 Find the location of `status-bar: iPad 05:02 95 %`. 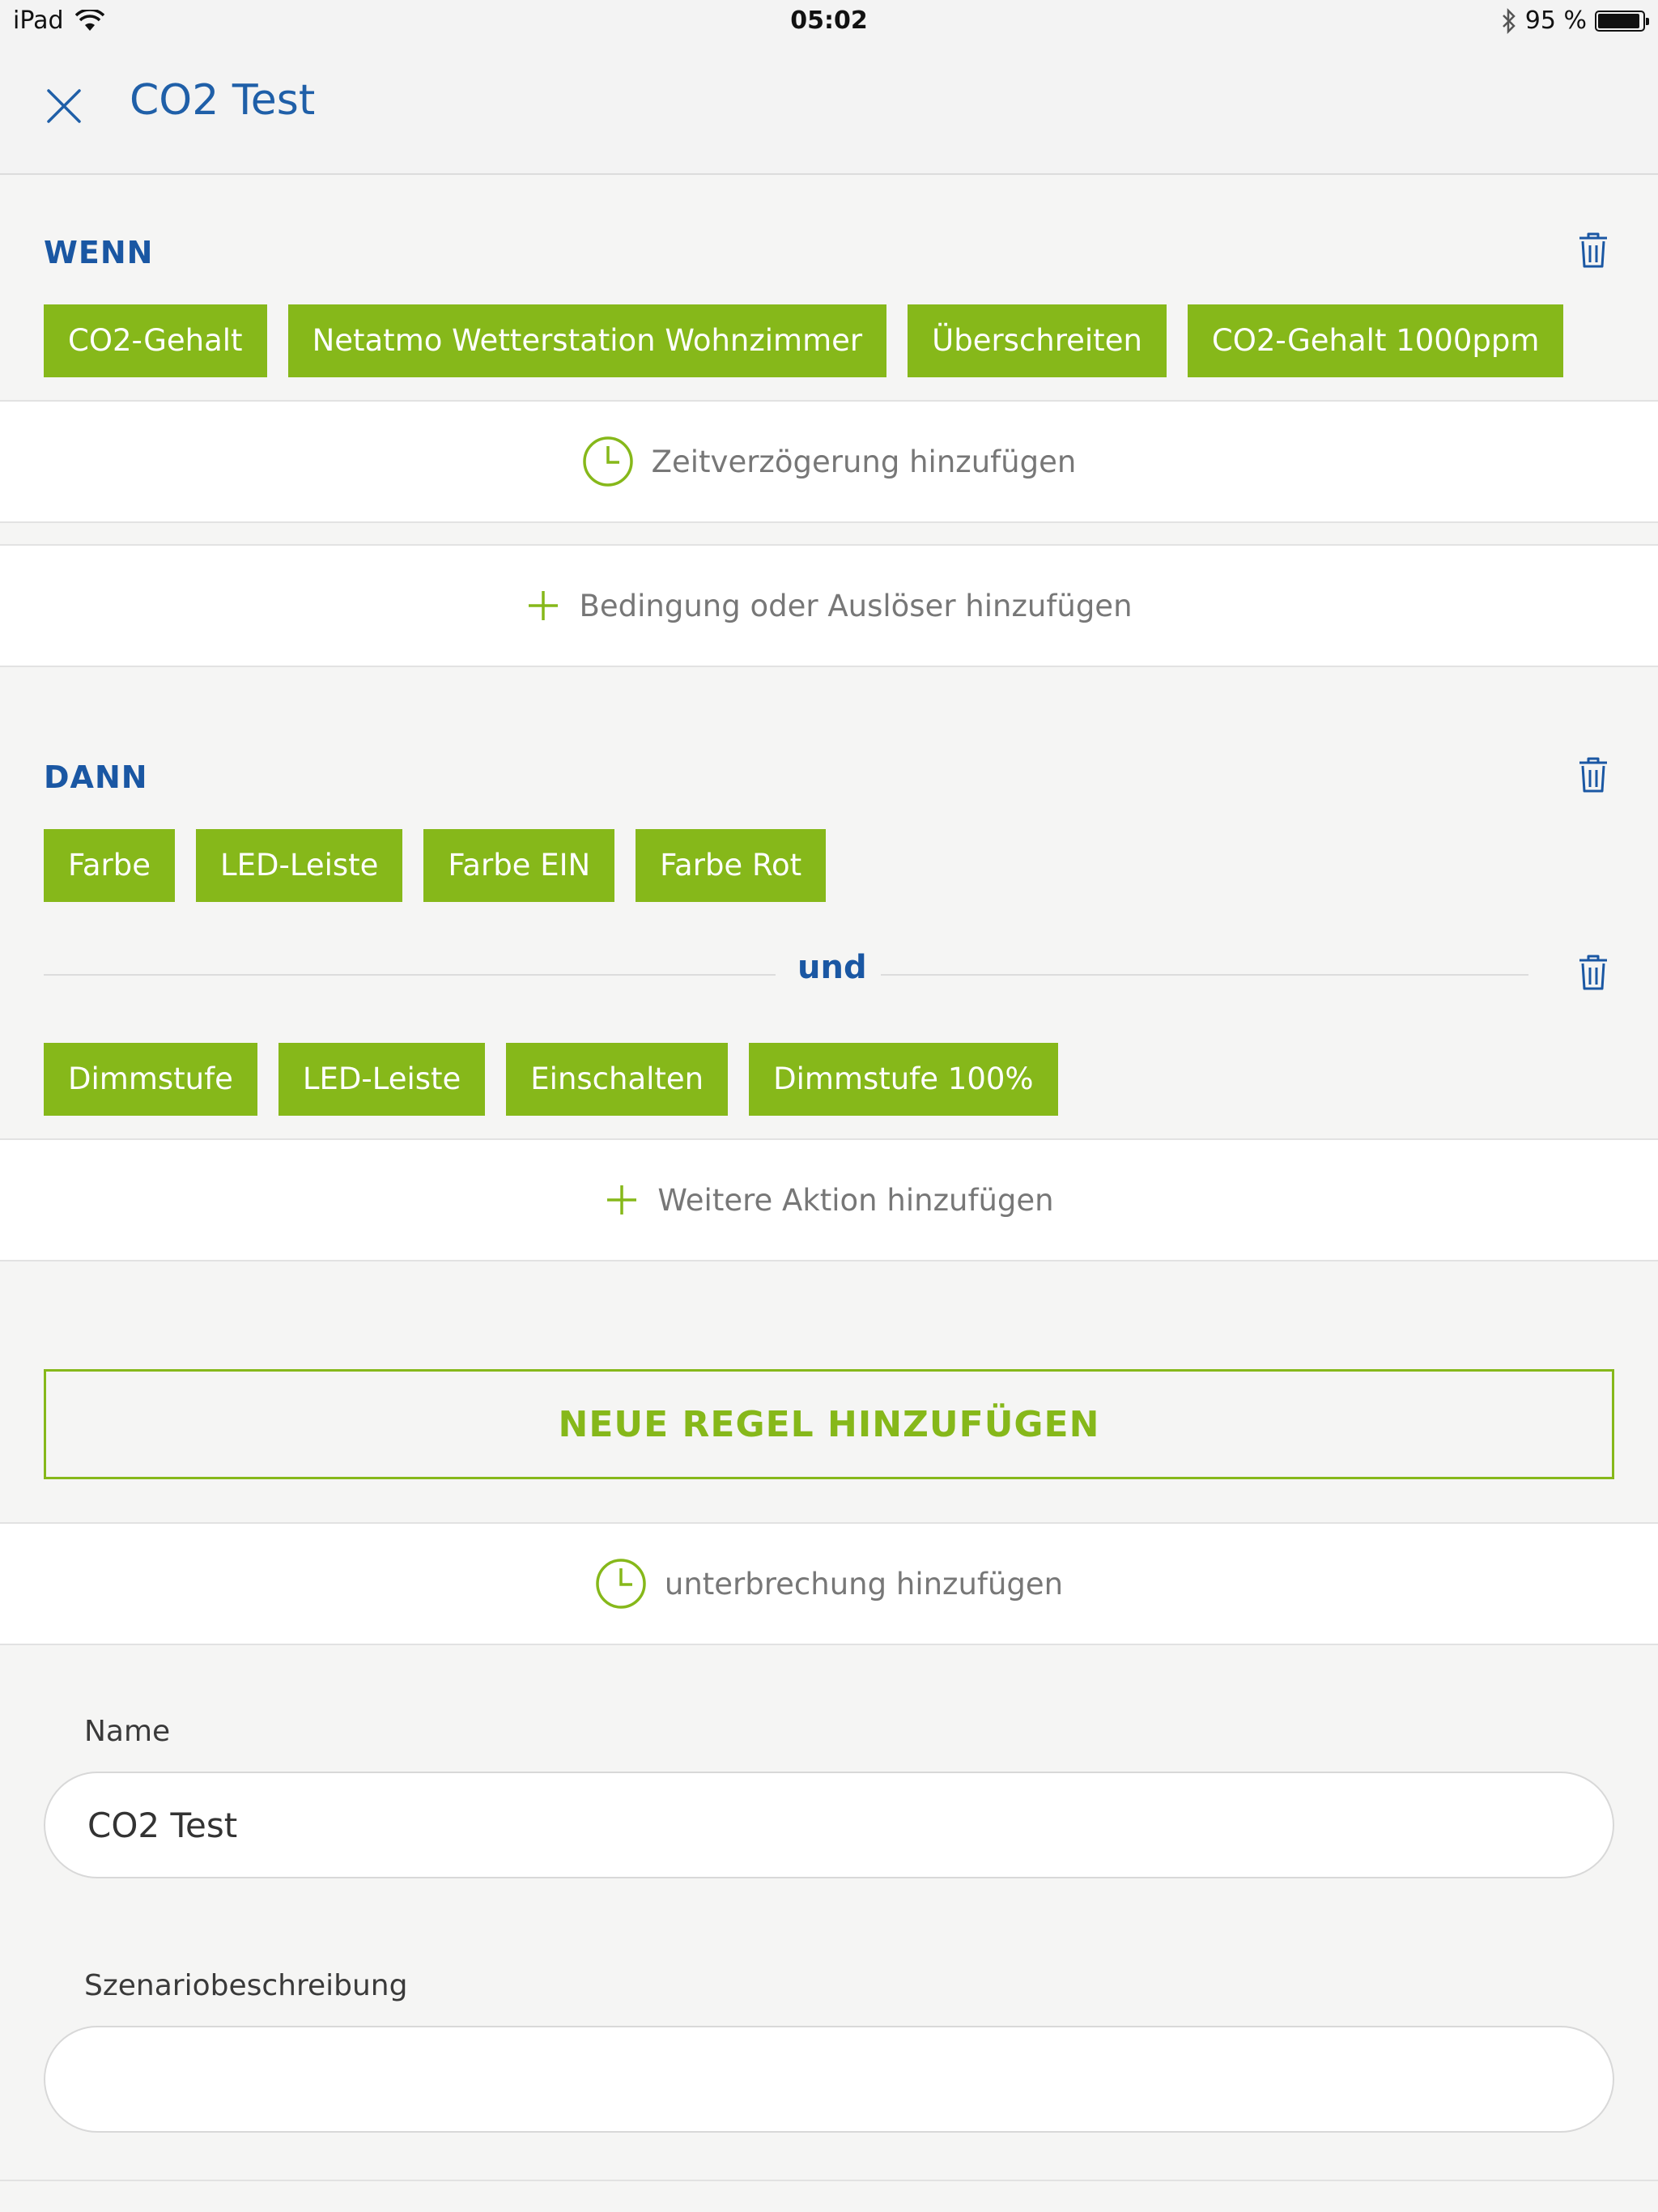

status-bar: iPad 05:02 95 % is located at coordinates (829, 22).